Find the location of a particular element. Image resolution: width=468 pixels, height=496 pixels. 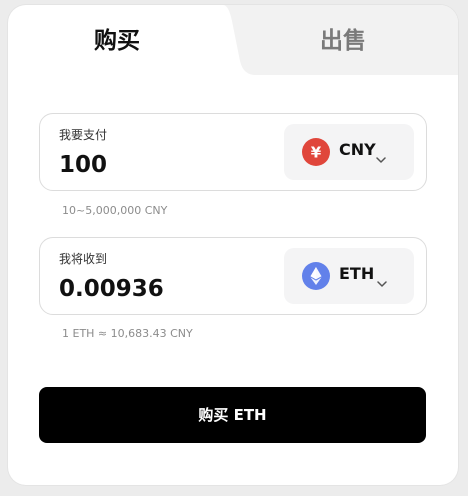

receive-currency-select: ETH is located at coordinates (349, 276).